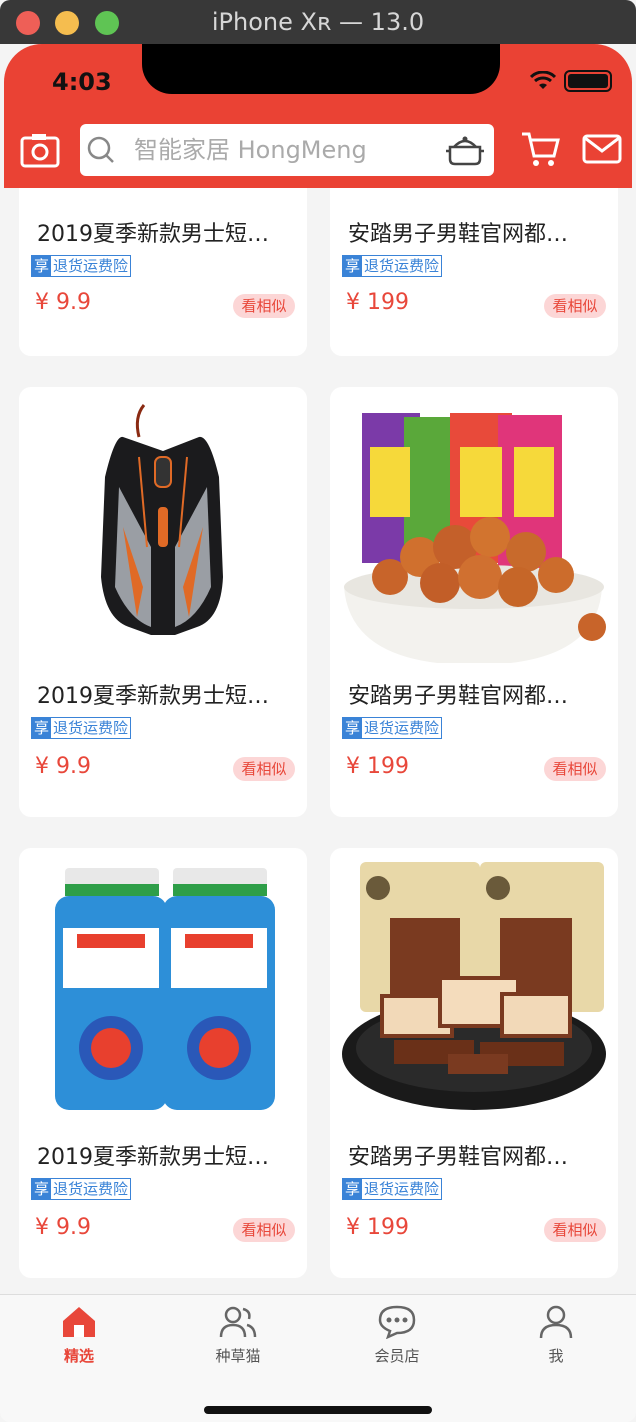 The height and width of the screenshot is (1422, 636). I want to click on home-icon, so click(79, 1322).